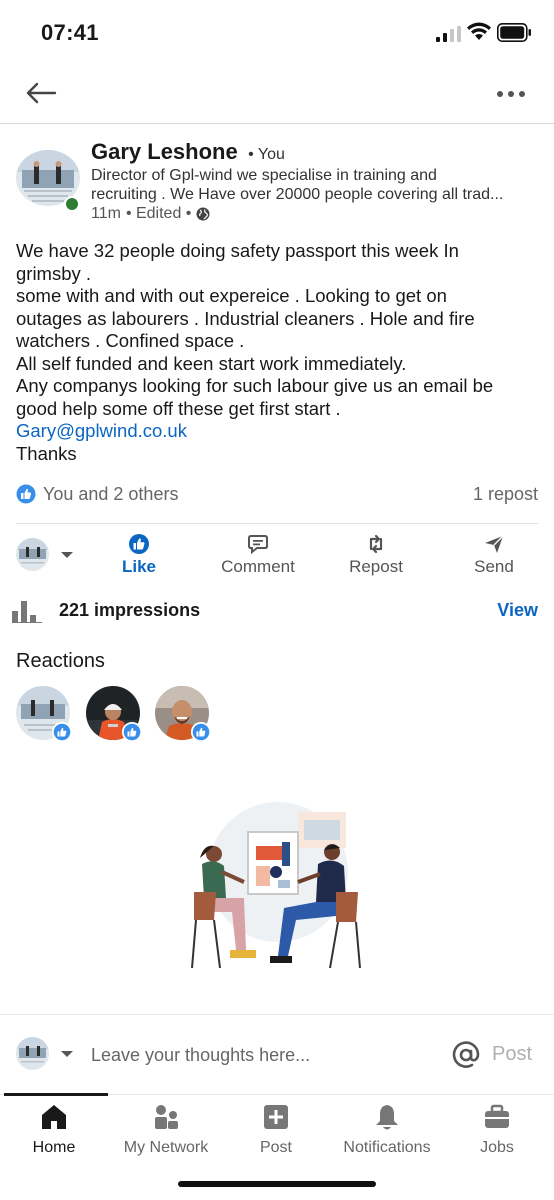 This screenshot has height=1200, width=554. Describe the element at coordinates (275, 1147) in the screenshot. I see `tab-label: Post` at that location.